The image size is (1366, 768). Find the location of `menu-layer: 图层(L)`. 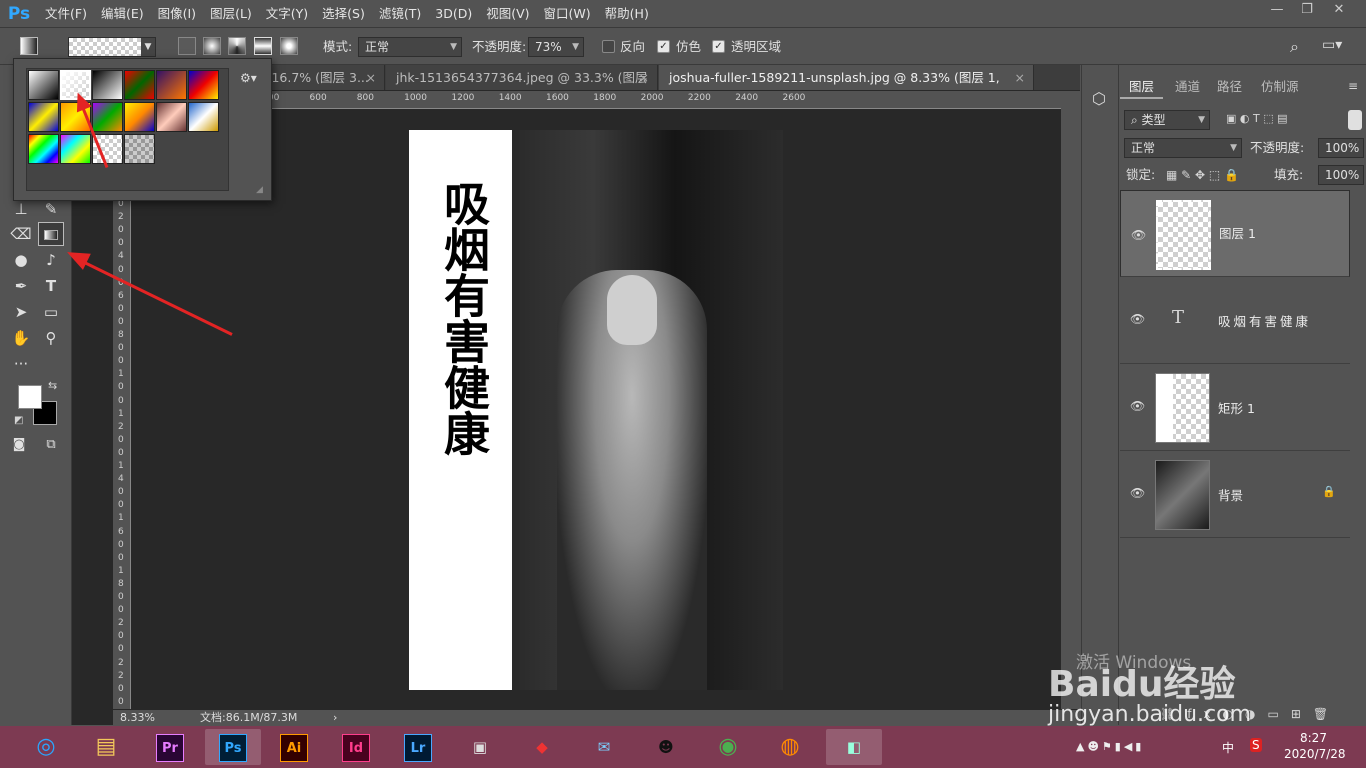

menu-layer: 图层(L) is located at coordinates (231, 13).